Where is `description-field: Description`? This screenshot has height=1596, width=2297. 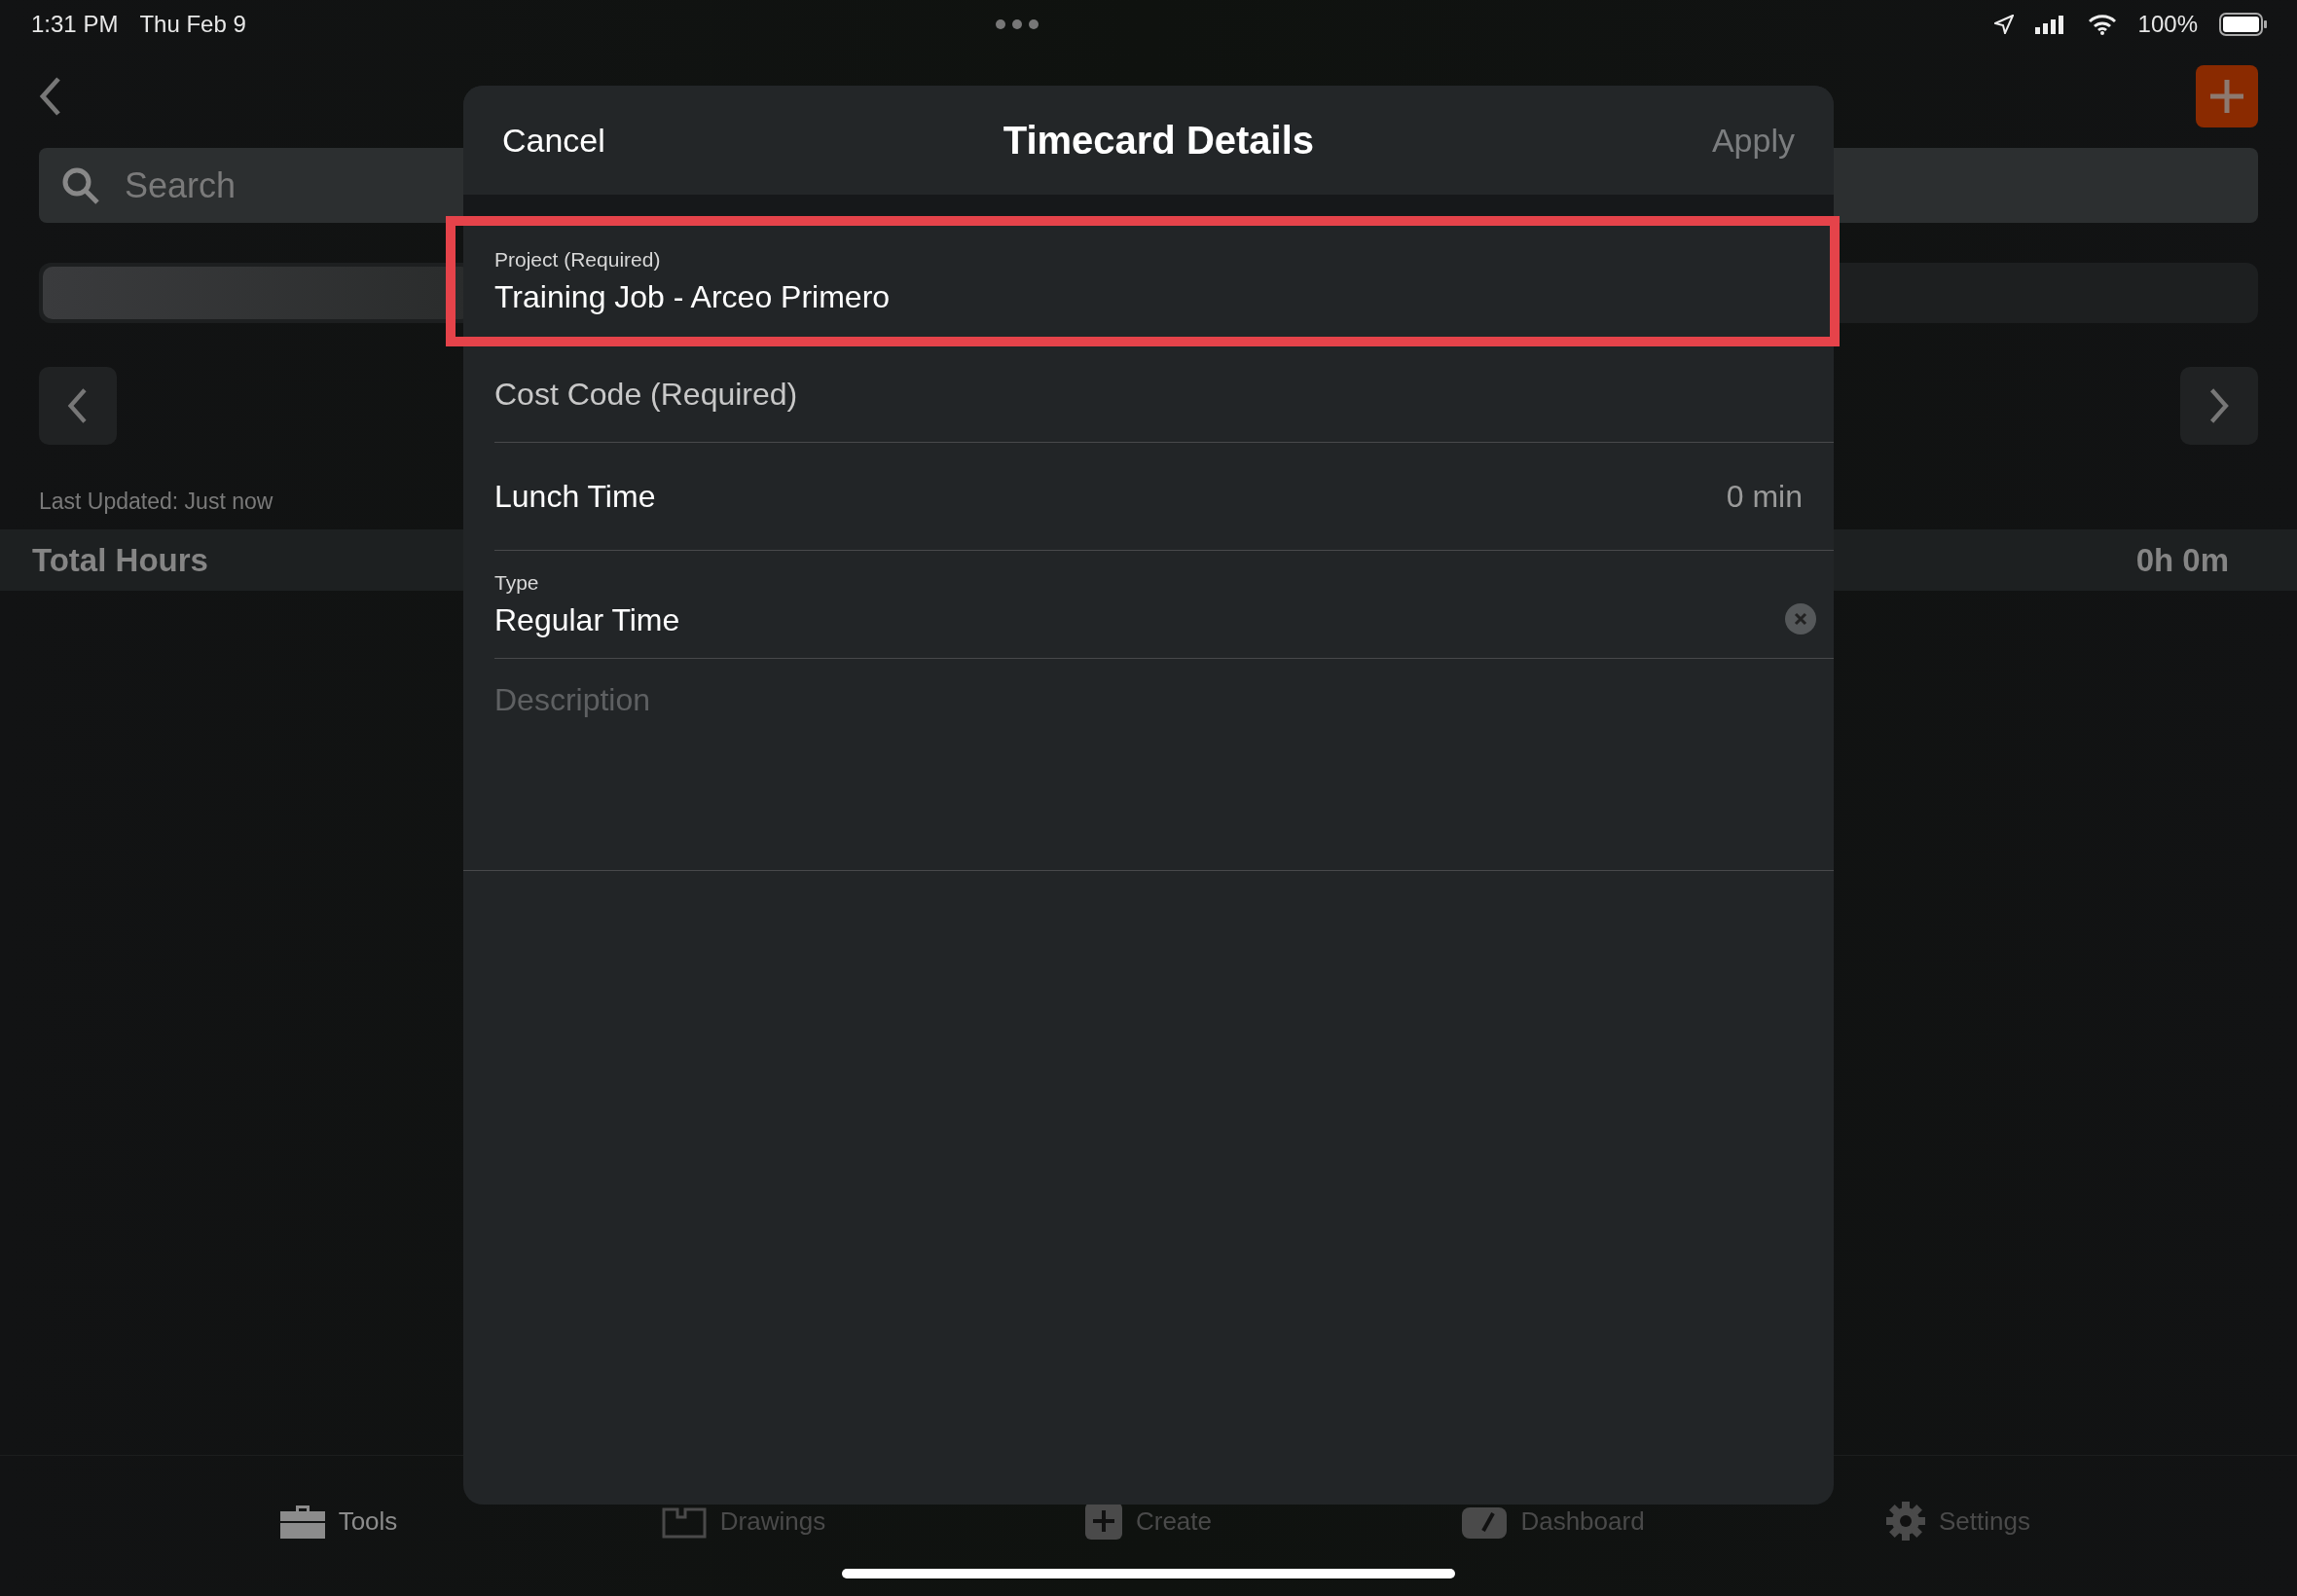 description-field: Description is located at coordinates (1148, 765).